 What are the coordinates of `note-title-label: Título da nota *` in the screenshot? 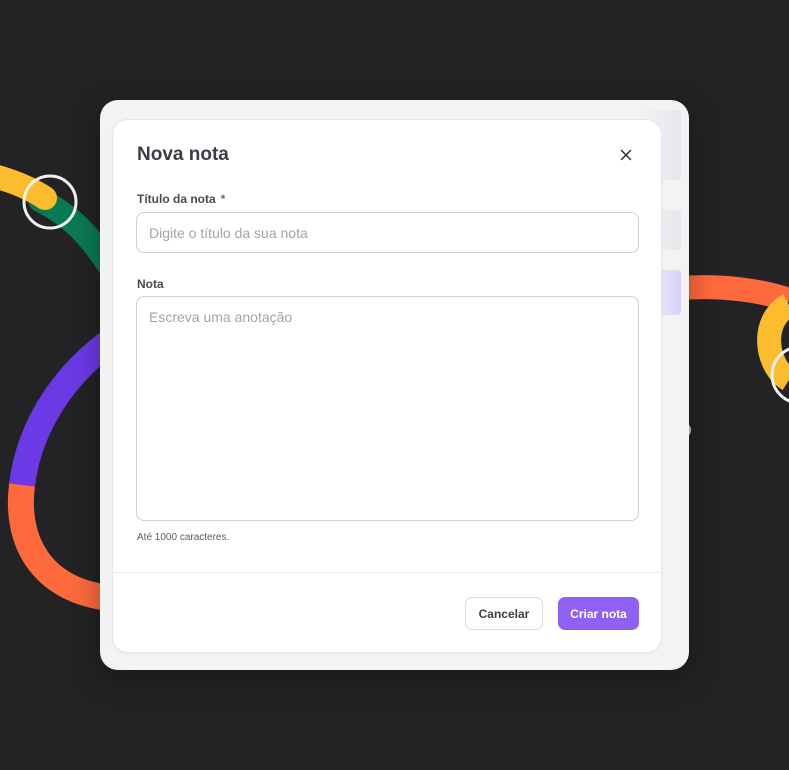 It's located at (181, 199).